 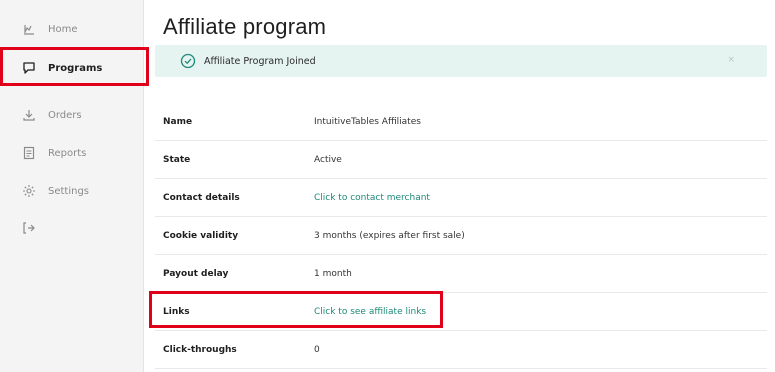 What do you see at coordinates (201, 235) in the screenshot?
I see `detail-label: Cookie validity` at bounding box center [201, 235].